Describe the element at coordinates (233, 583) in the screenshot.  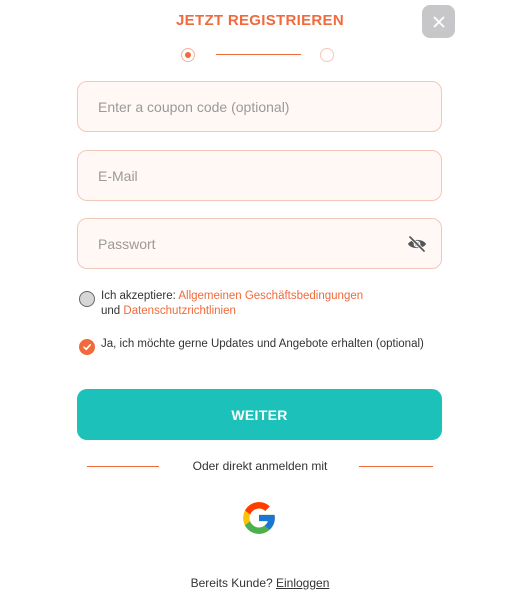
I see `login-question: Bereits Kunde?` at that location.